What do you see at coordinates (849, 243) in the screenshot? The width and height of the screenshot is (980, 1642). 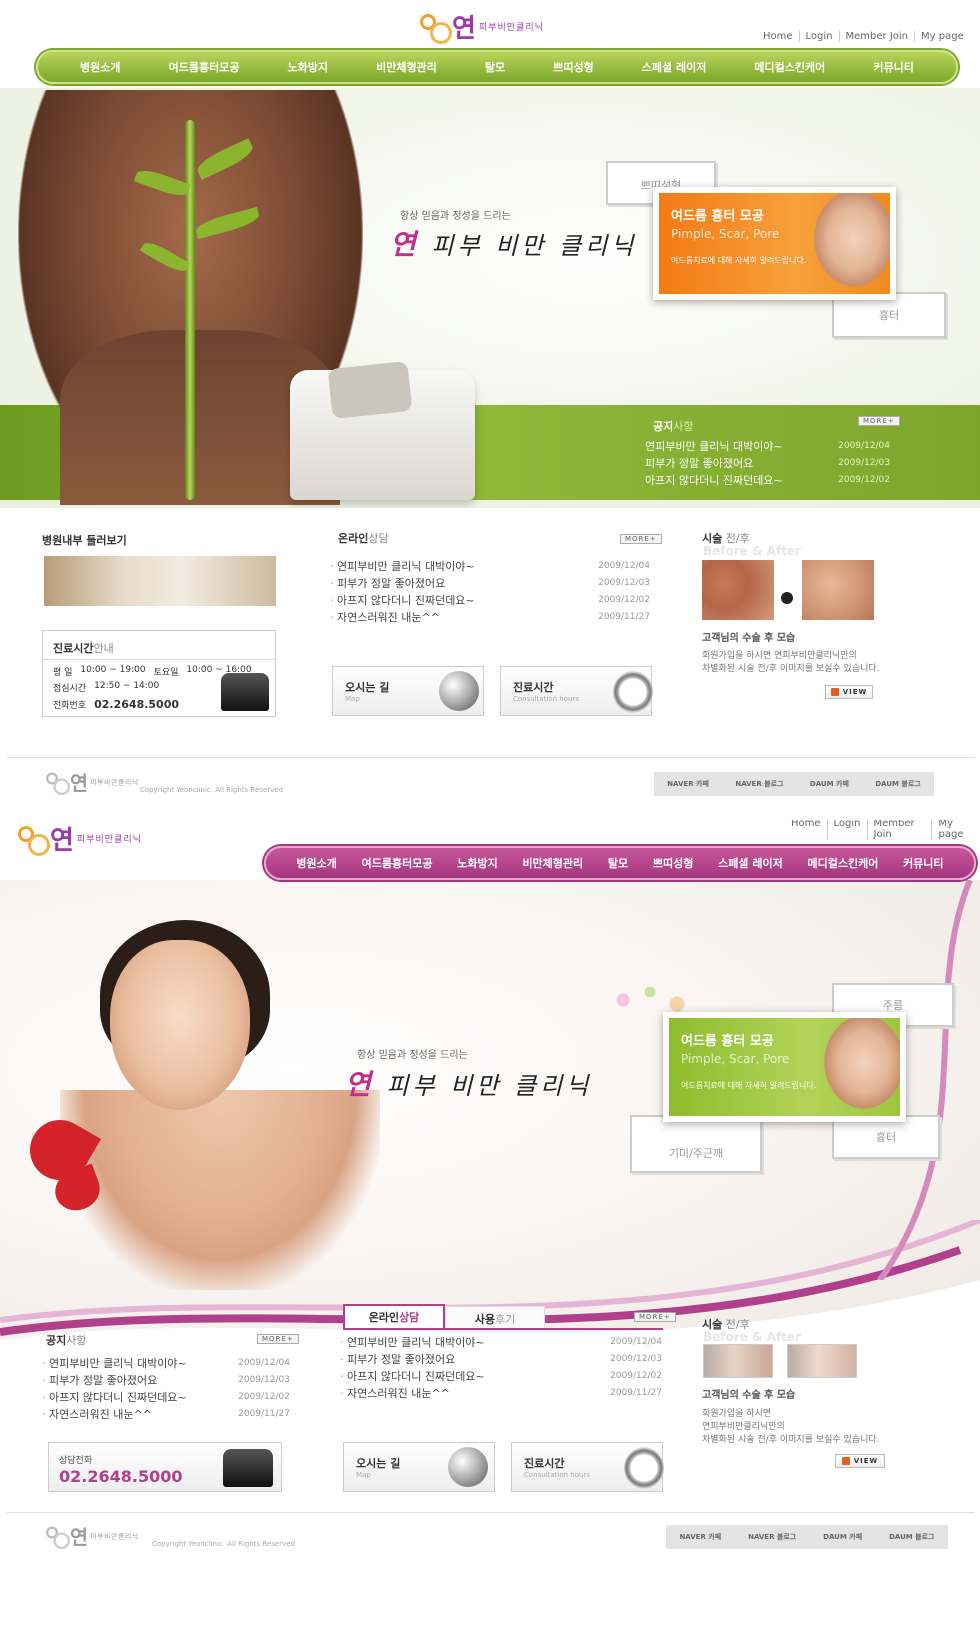 I see `promo-face-image` at bounding box center [849, 243].